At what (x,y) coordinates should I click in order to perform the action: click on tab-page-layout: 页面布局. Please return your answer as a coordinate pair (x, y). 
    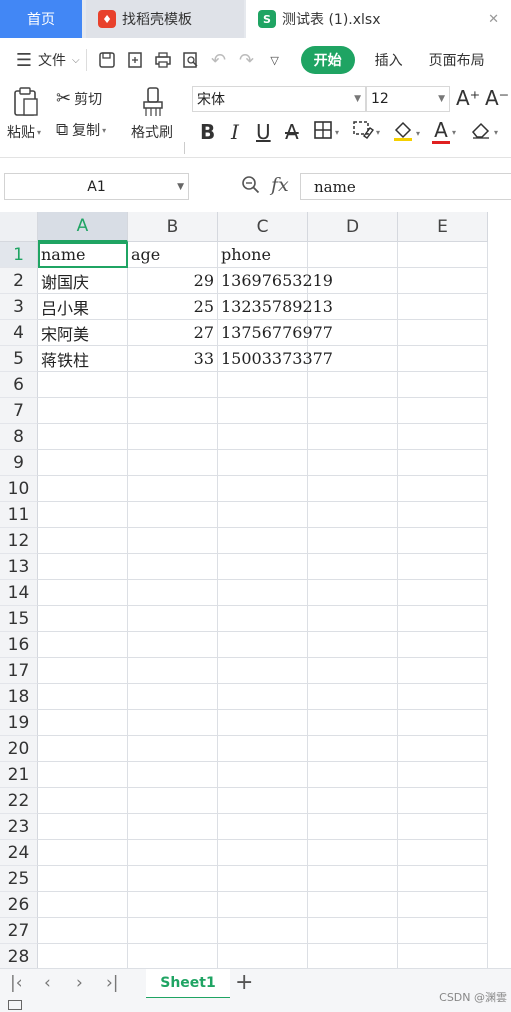
    Looking at the image, I should click on (457, 60).